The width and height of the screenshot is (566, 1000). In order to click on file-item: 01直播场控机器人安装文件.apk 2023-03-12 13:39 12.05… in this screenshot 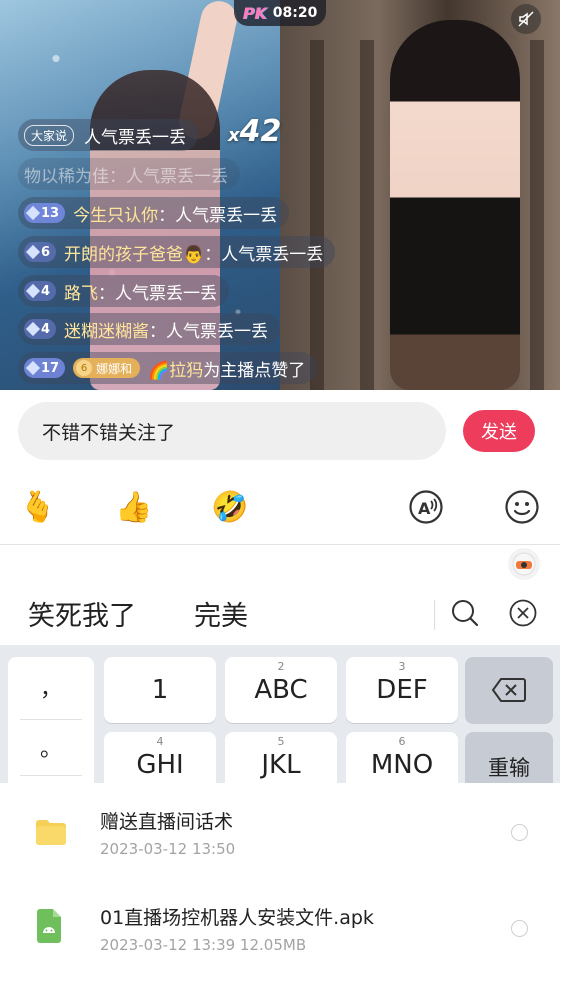, I will do `click(283, 927)`.